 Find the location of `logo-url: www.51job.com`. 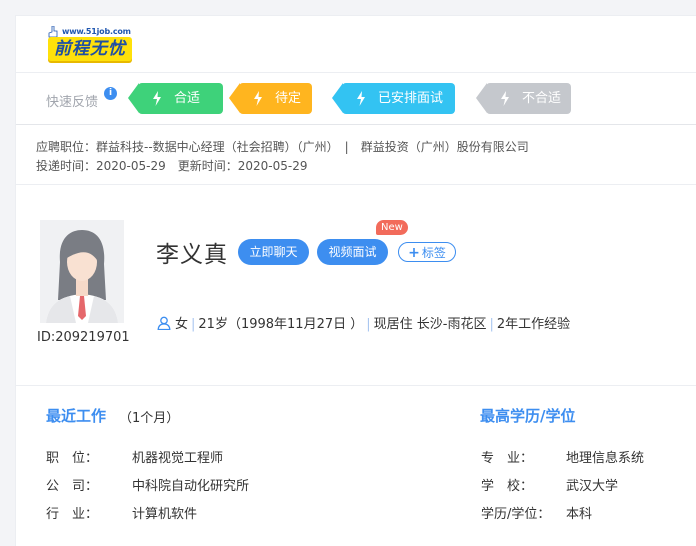

logo-url: www.51job.com is located at coordinates (96, 31).